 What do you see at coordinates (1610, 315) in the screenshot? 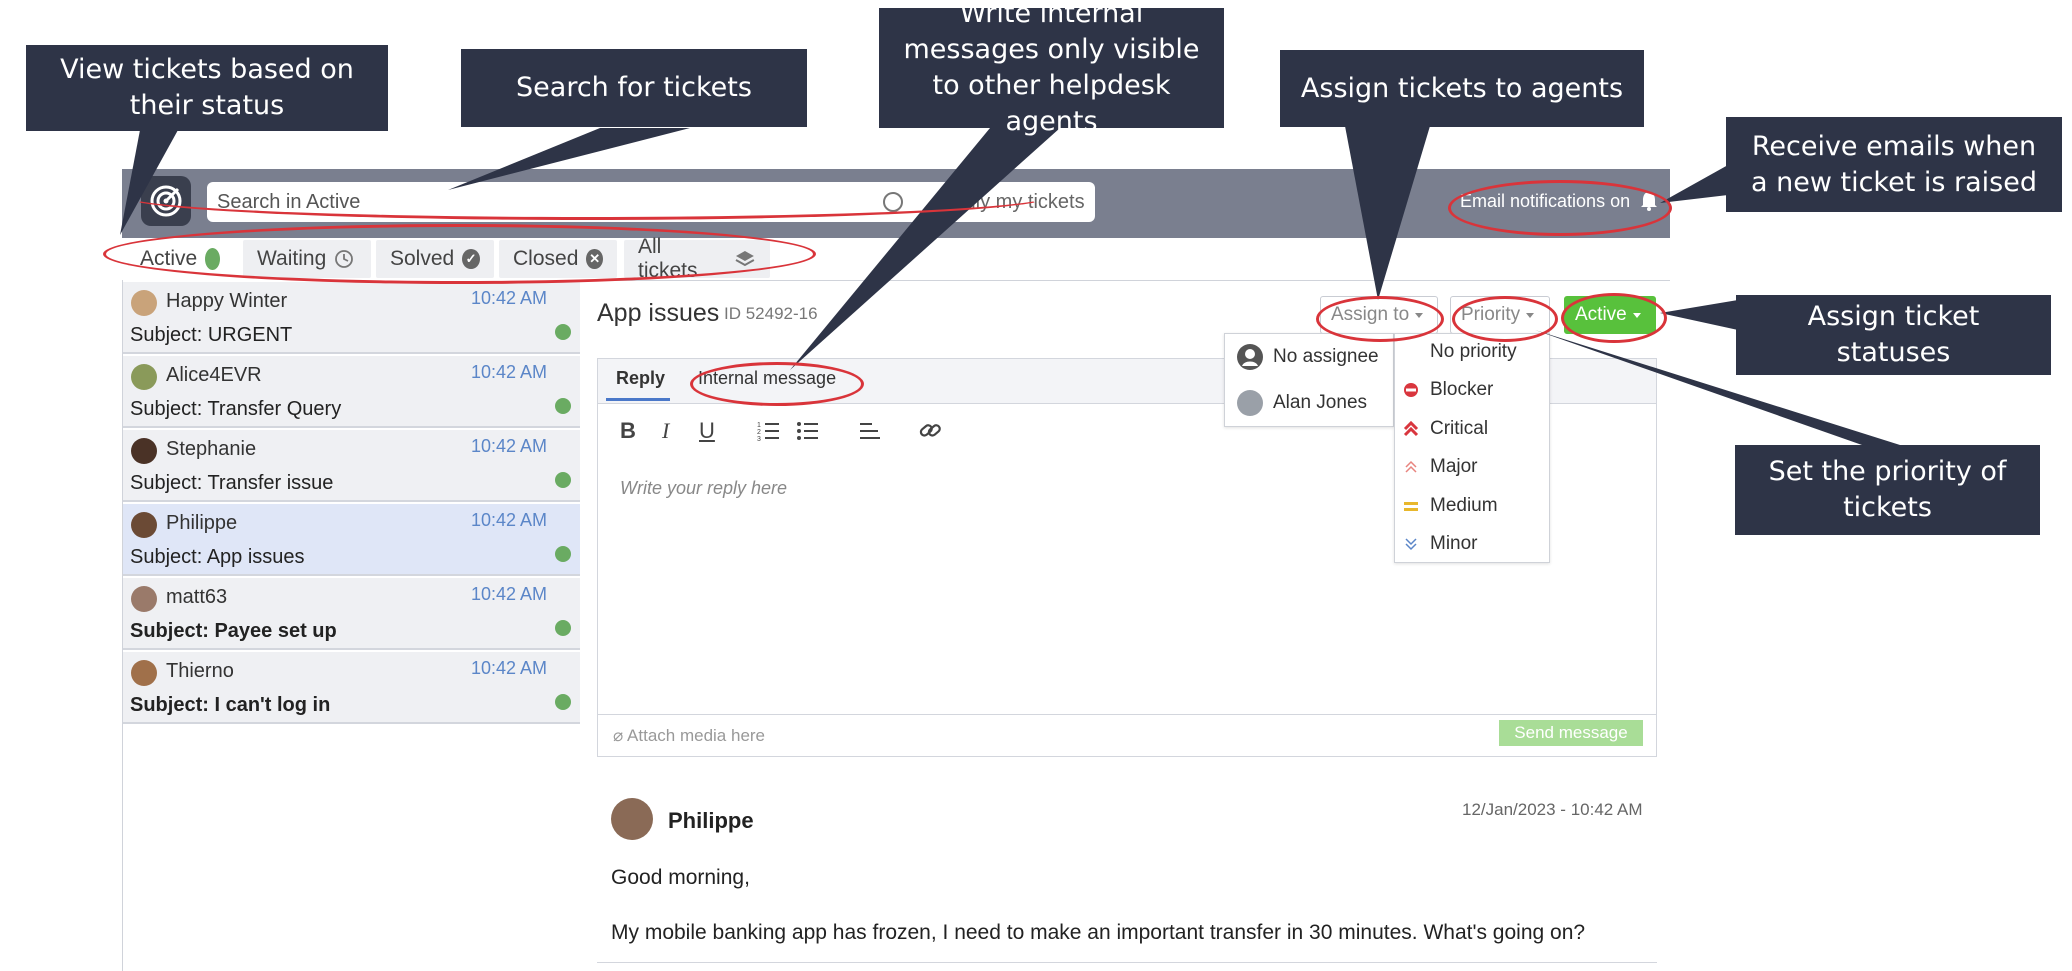
I see `status-button: Active` at bounding box center [1610, 315].